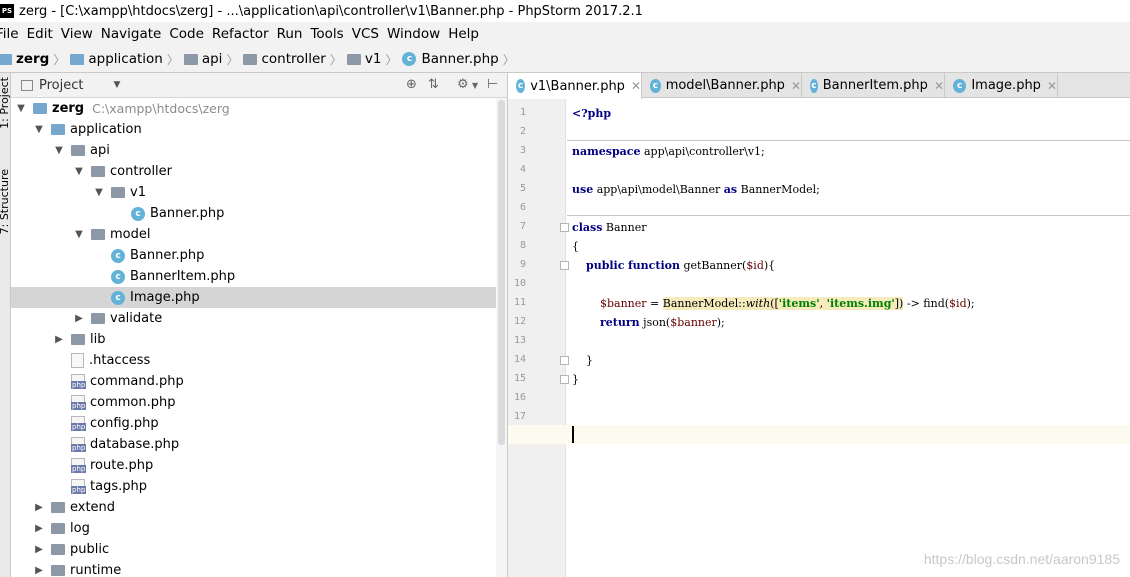  What do you see at coordinates (326, 34) in the screenshot?
I see `menu-tools: Tools` at bounding box center [326, 34].